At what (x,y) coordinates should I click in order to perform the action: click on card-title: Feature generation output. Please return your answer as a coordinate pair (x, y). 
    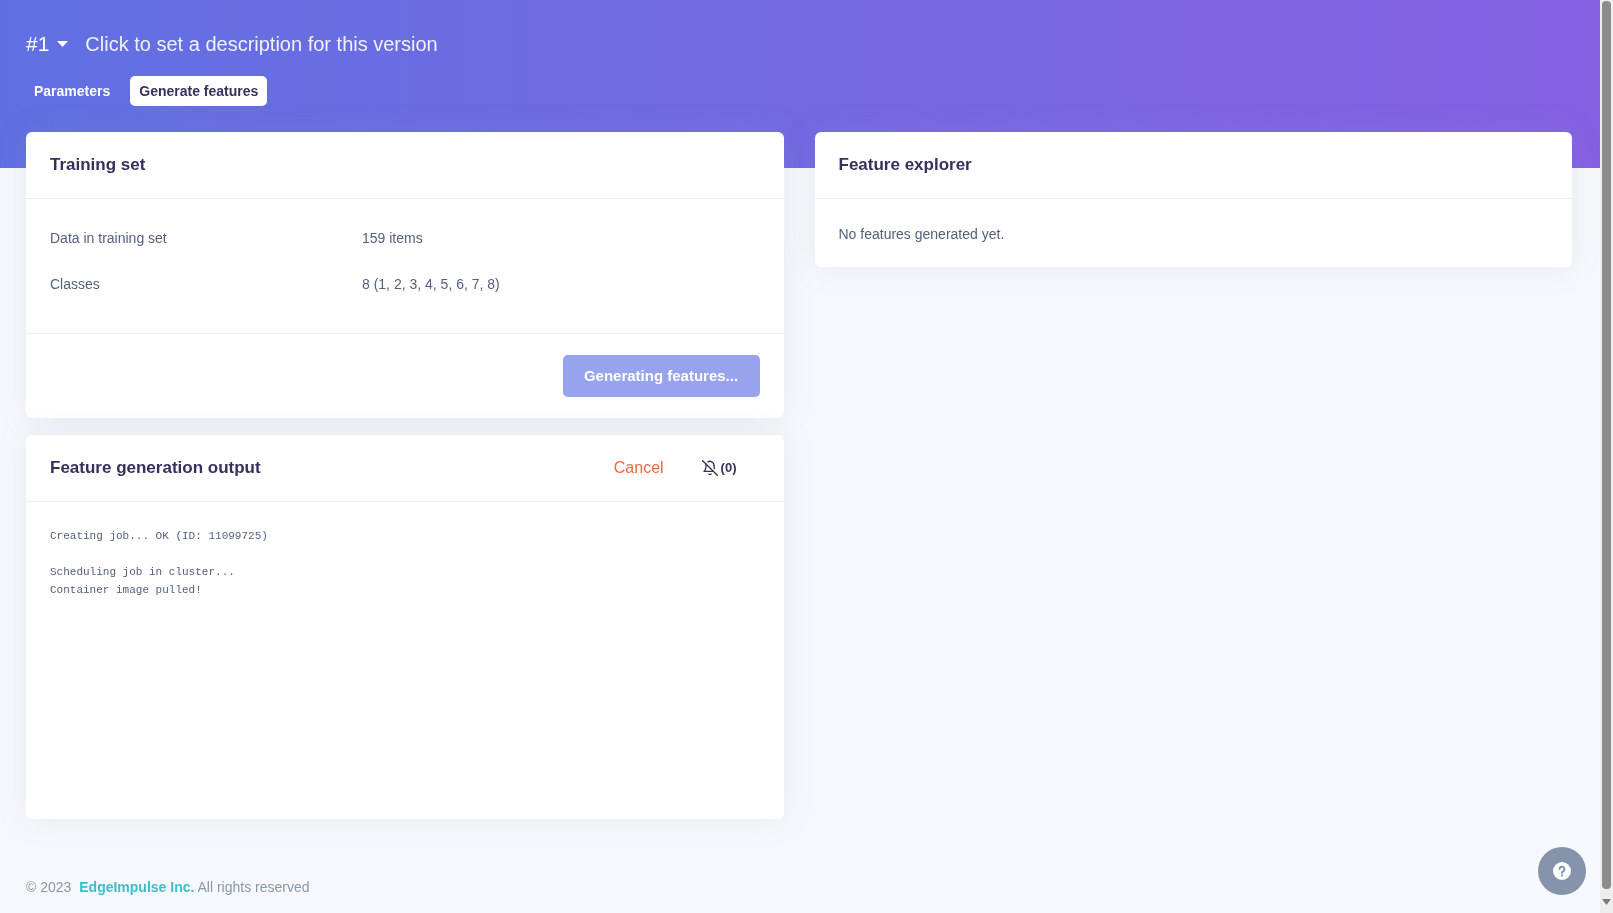
    Looking at the image, I should click on (155, 468).